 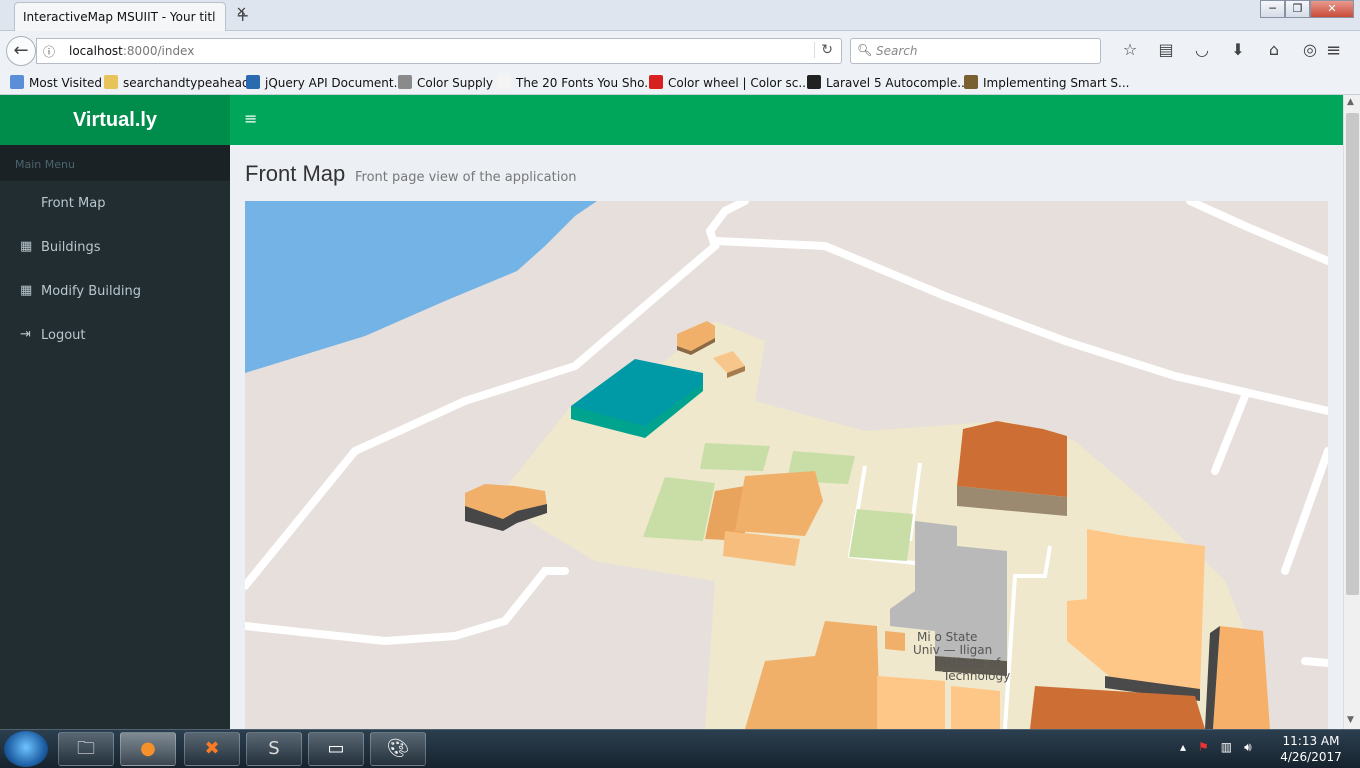 What do you see at coordinates (680, 748) in the screenshot?
I see `taskbar: 🗀 ● ✖ S ▭ 🎨︎ ▴ ⚑ ▥ 🔊︎ 11:13 AM 4/26/2017` at bounding box center [680, 748].